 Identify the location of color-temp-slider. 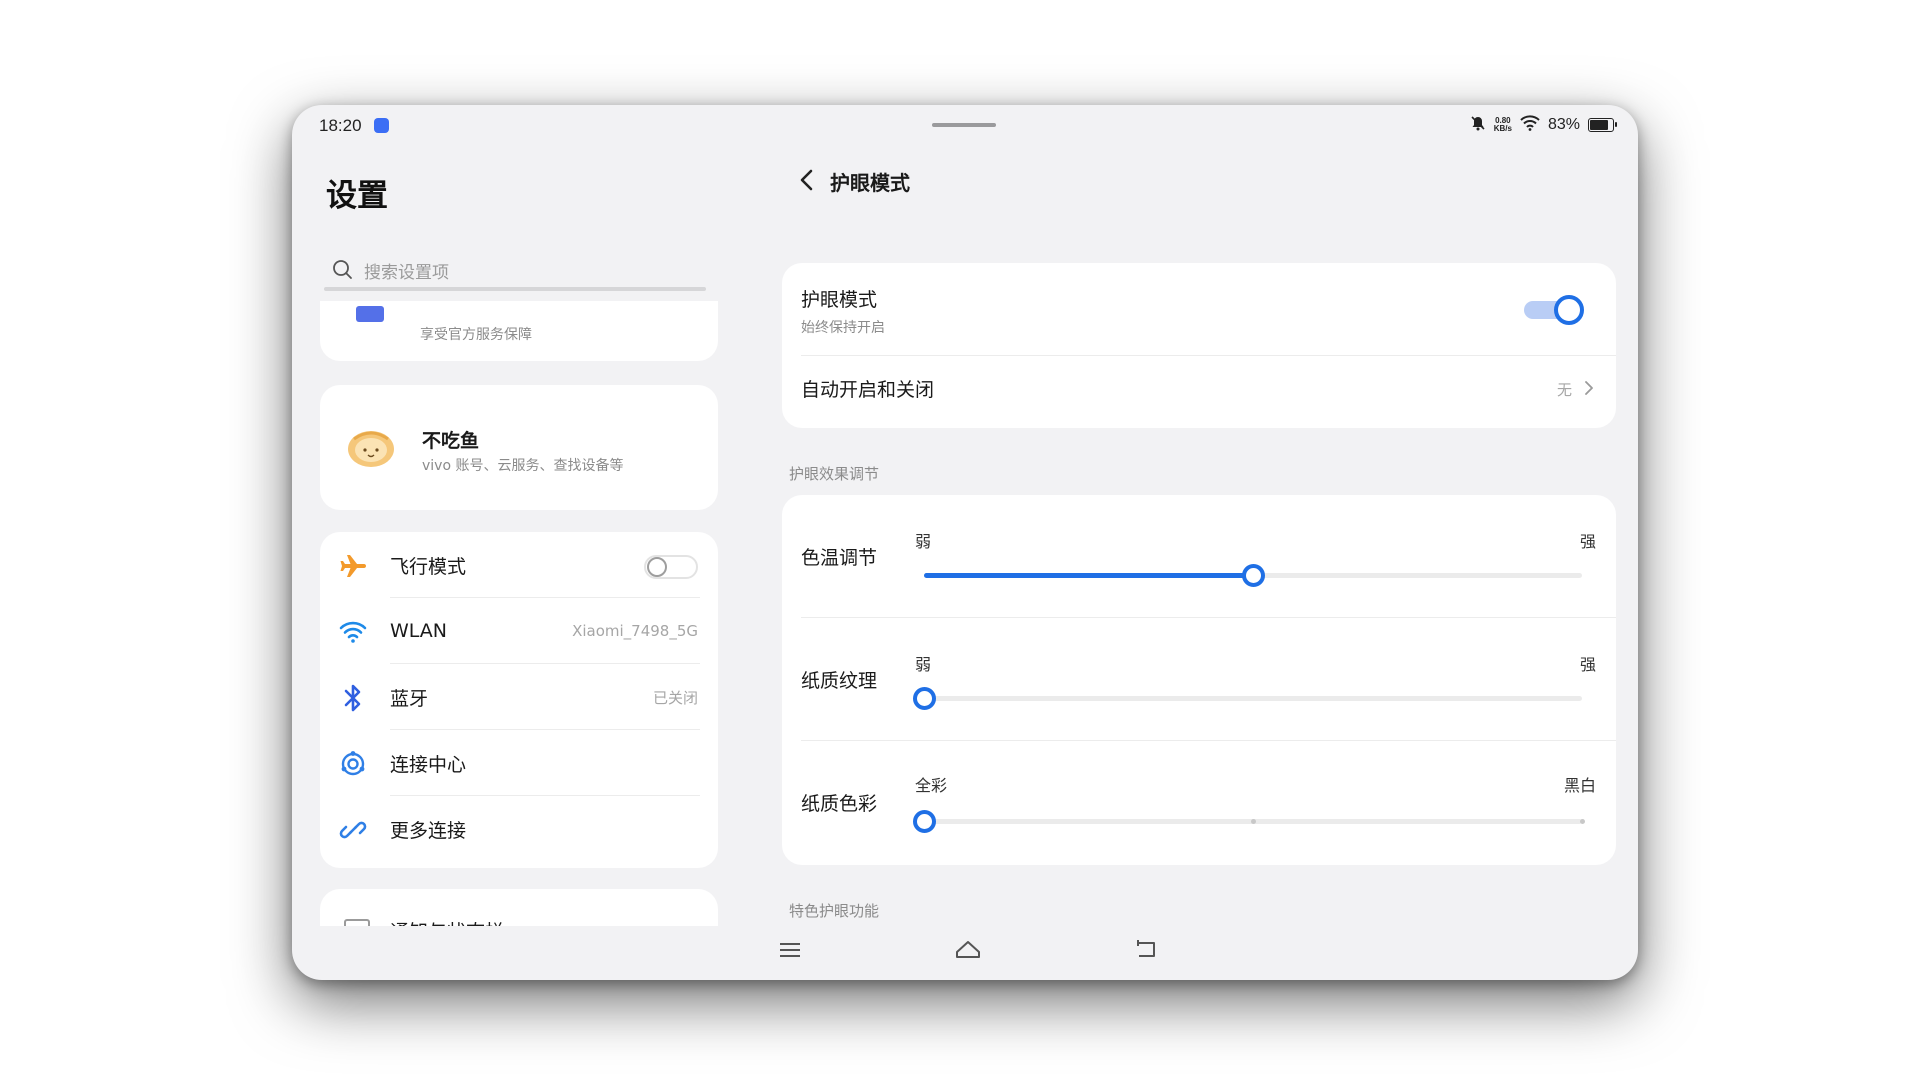
(1253, 575).